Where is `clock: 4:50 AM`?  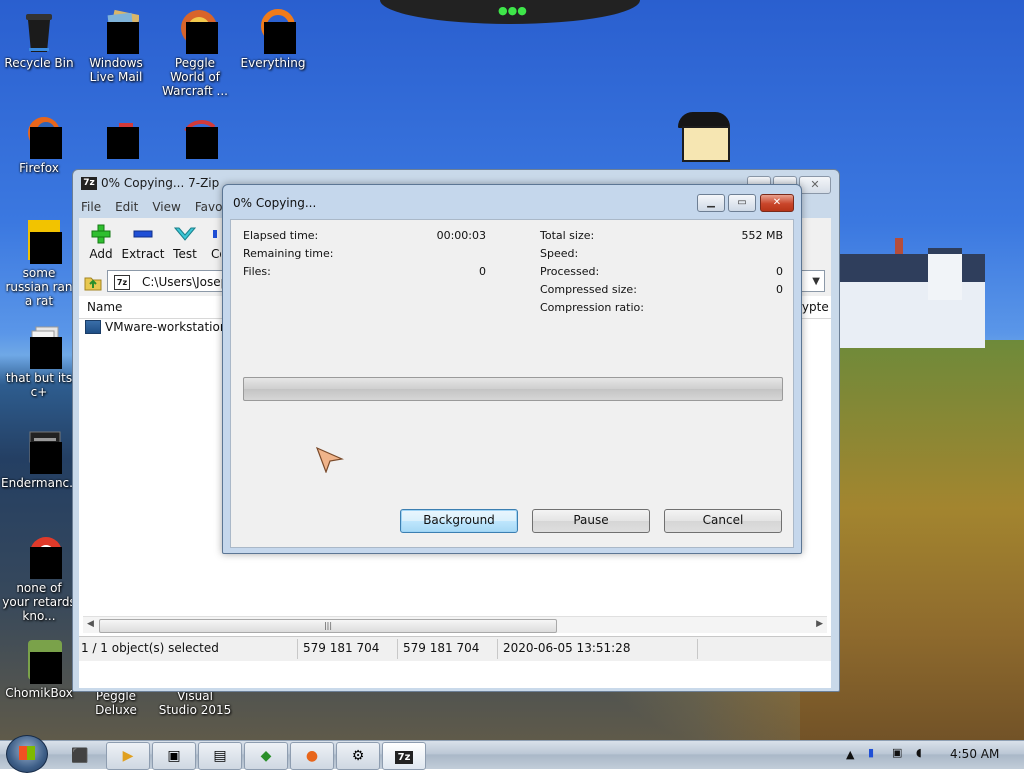
clock: 4:50 AM is located at coordinates (974, 754).